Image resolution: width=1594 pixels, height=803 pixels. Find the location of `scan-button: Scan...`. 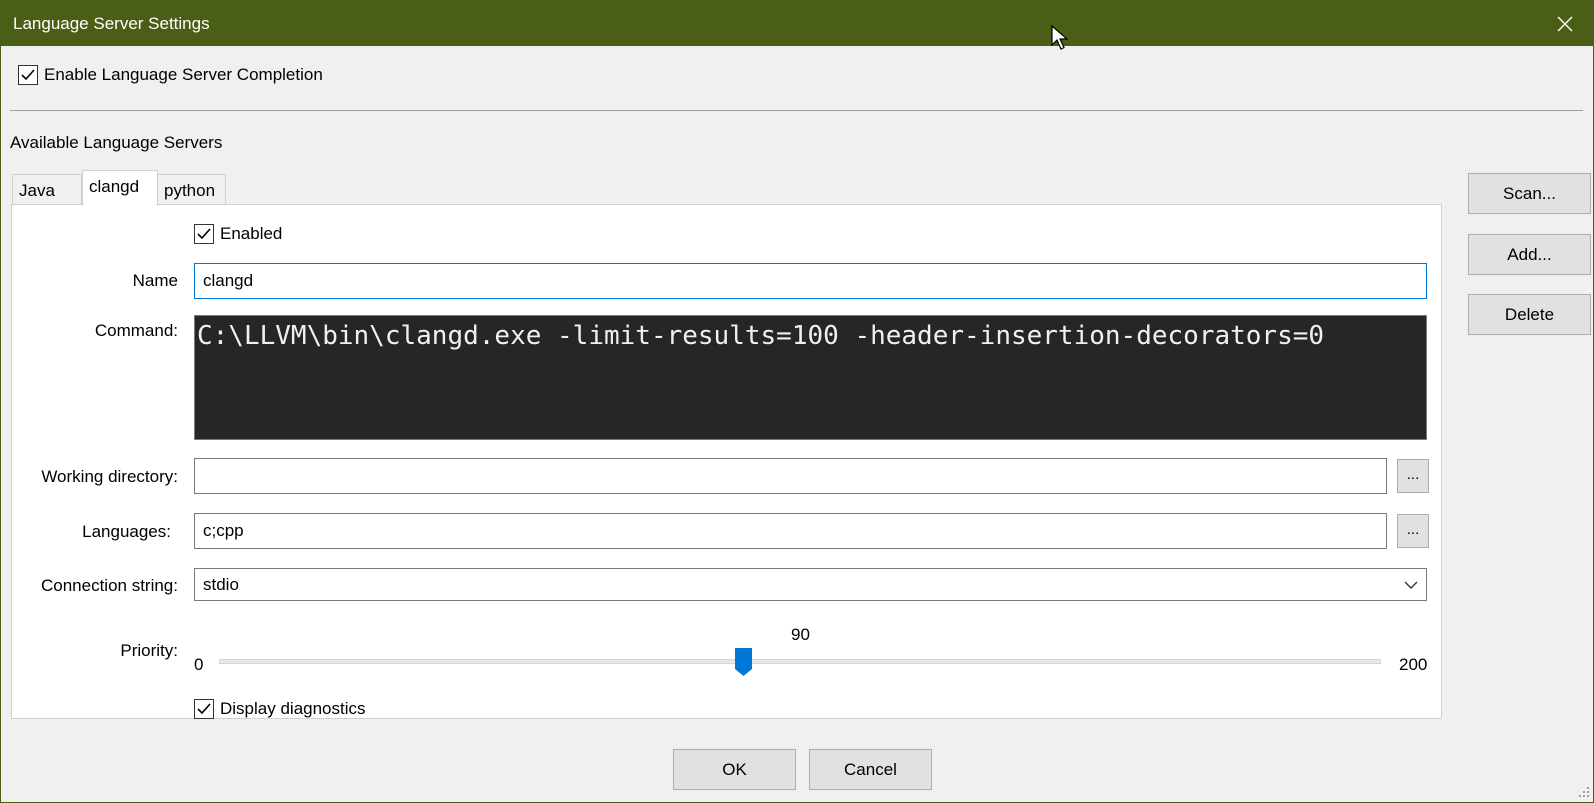

scan-button: Scan... is located at coordinates (1529, 193).